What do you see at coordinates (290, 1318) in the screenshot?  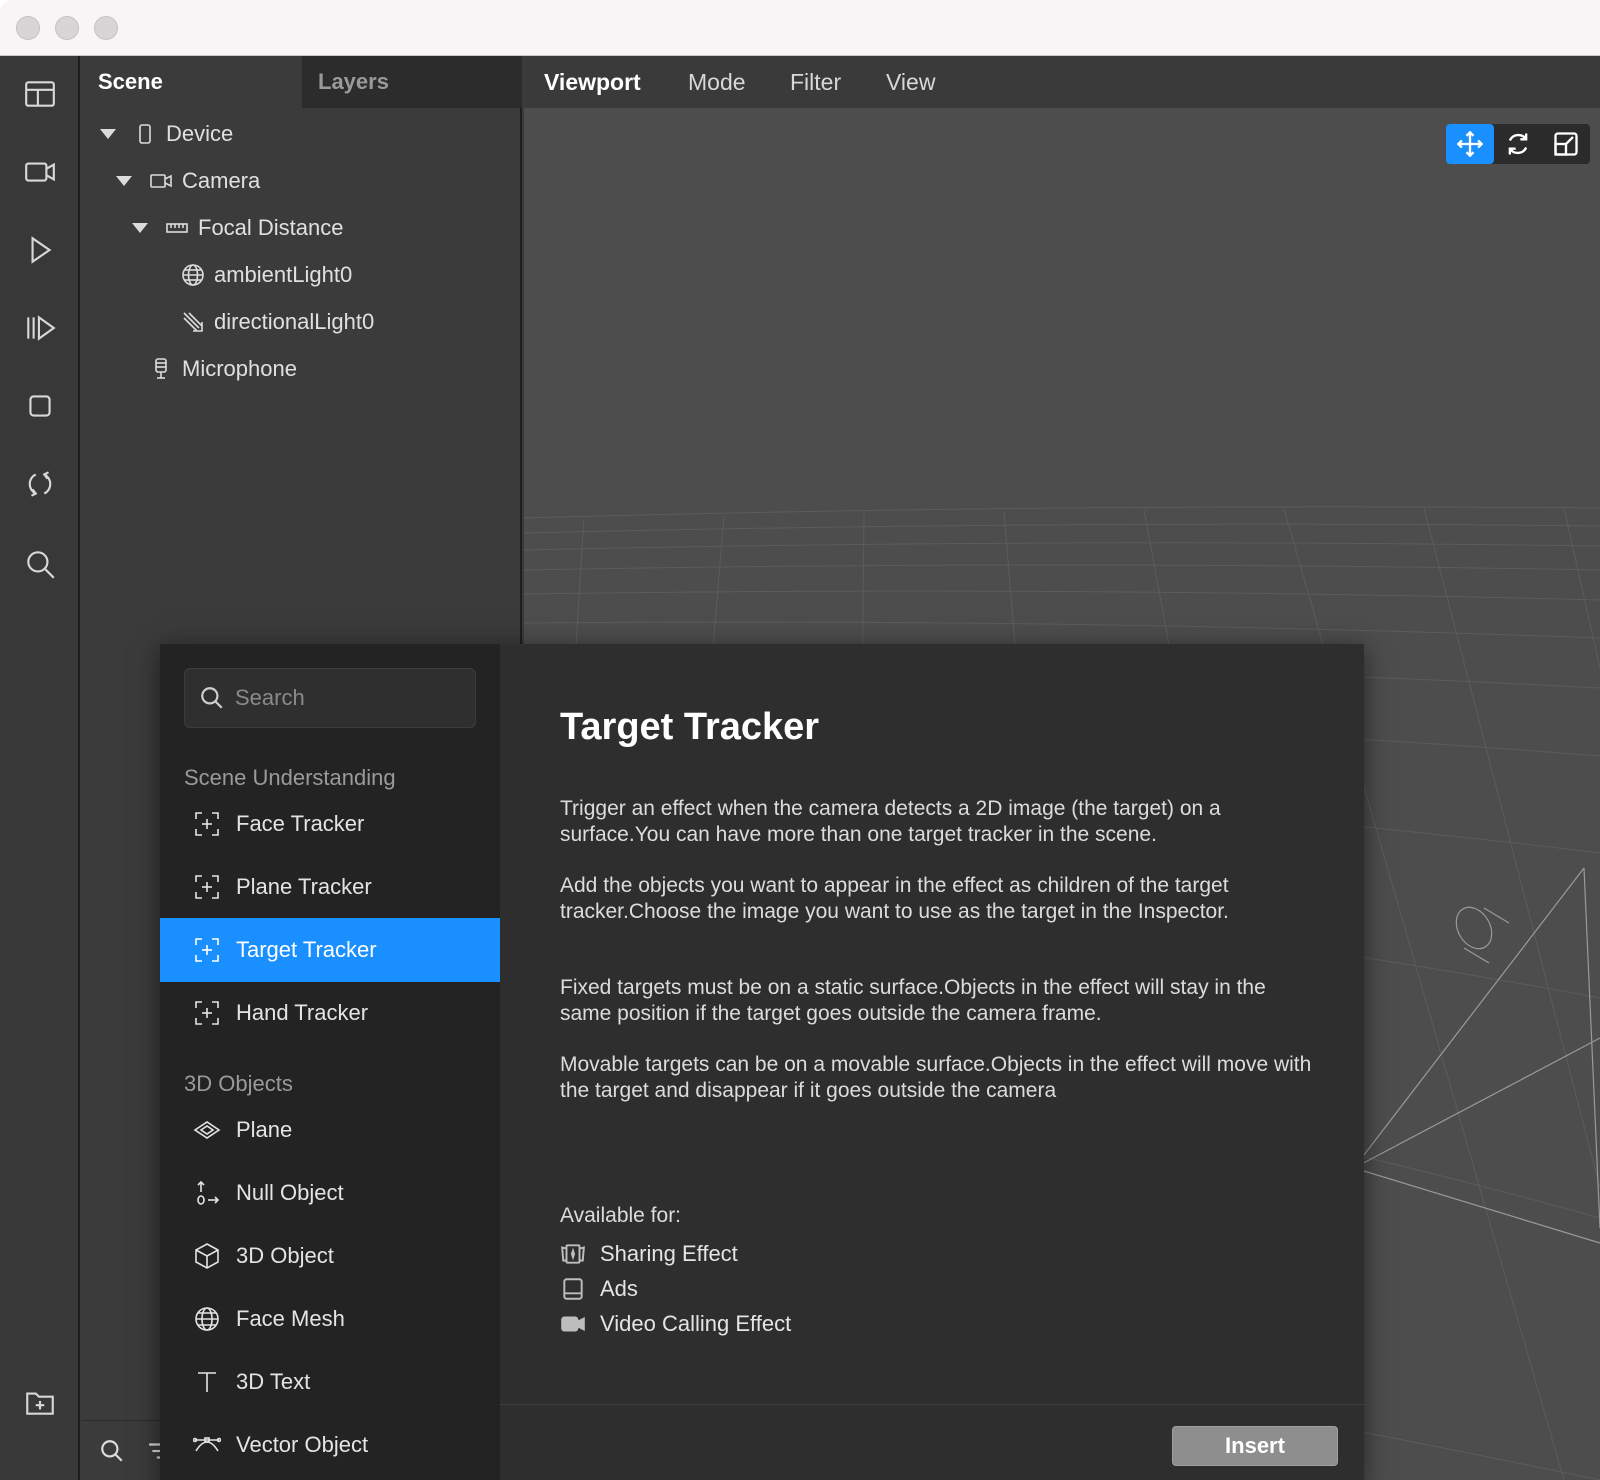 I see `library-item-label: Face Mesh` at bounding box center [290, 1318].